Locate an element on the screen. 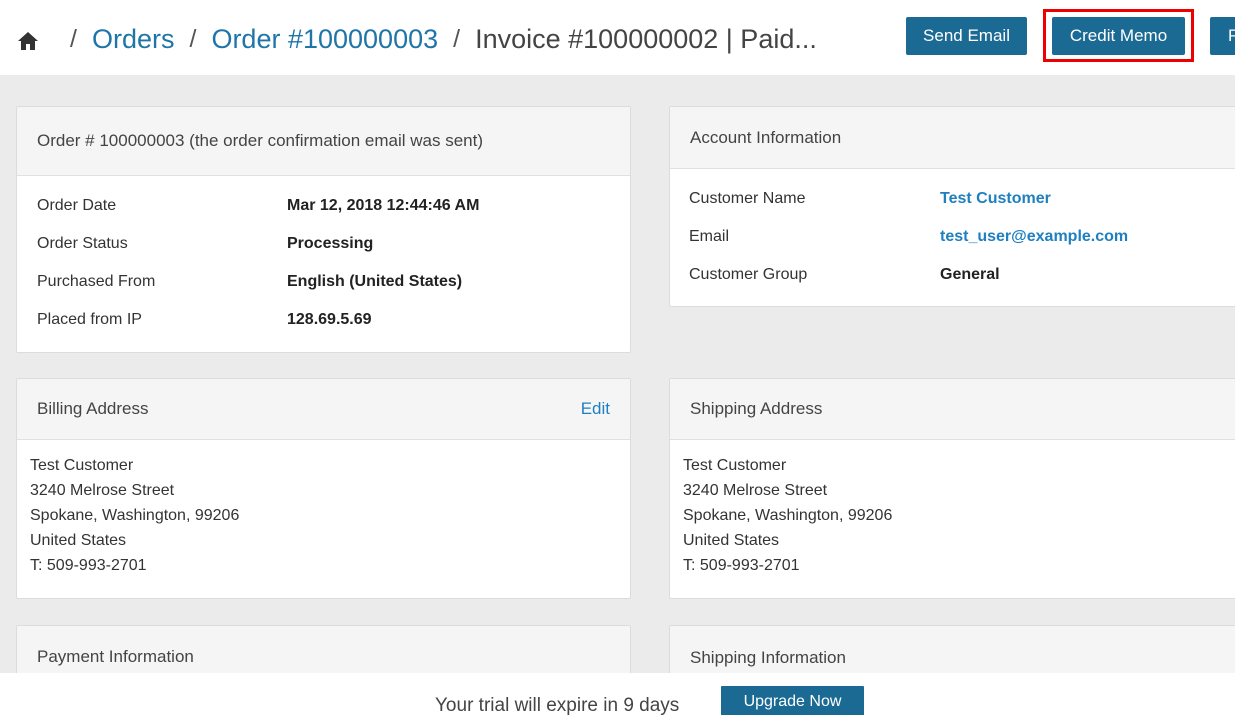 The height and width of the screenshot is (715, 1235). send-email-button: Send Email is located at coordinates (966, 36).